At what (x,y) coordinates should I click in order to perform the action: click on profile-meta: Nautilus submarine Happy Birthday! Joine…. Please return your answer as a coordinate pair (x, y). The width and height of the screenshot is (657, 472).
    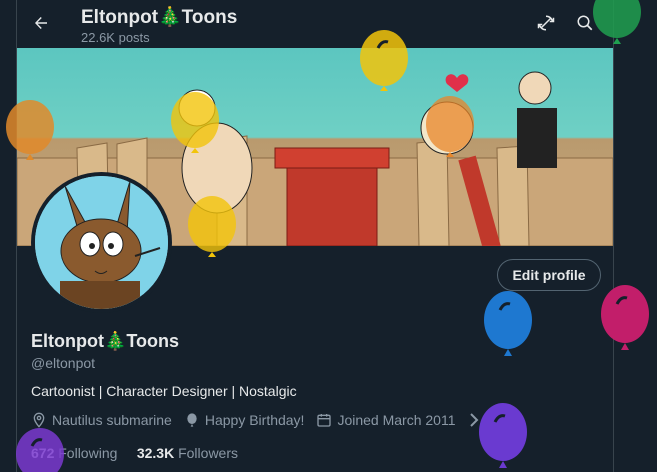
    Looking at the image, I should click on (258, 420).